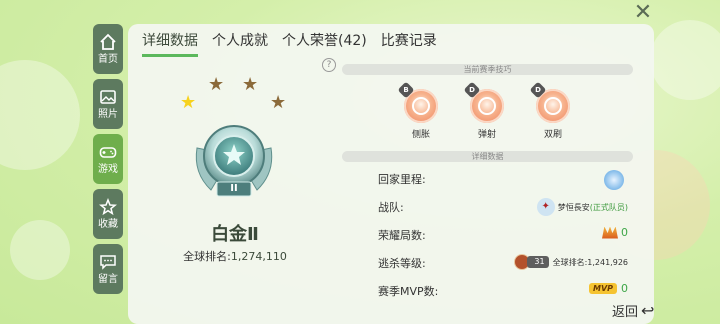 The height and width of the screenshot is (324, 720). I want to click on detail-row-home-distance: 回家里程:, so click(503, 179).